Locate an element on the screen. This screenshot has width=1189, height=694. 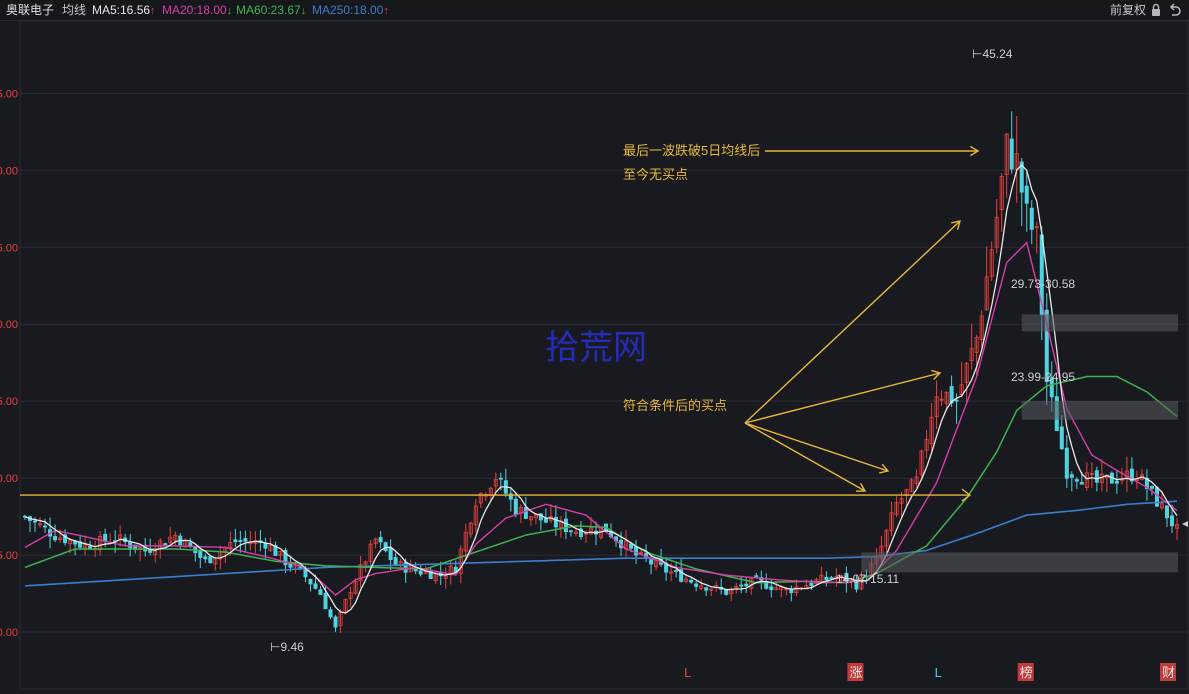
ma250-legend: MA250:18.00↑ is located at coordinates (350, 10).